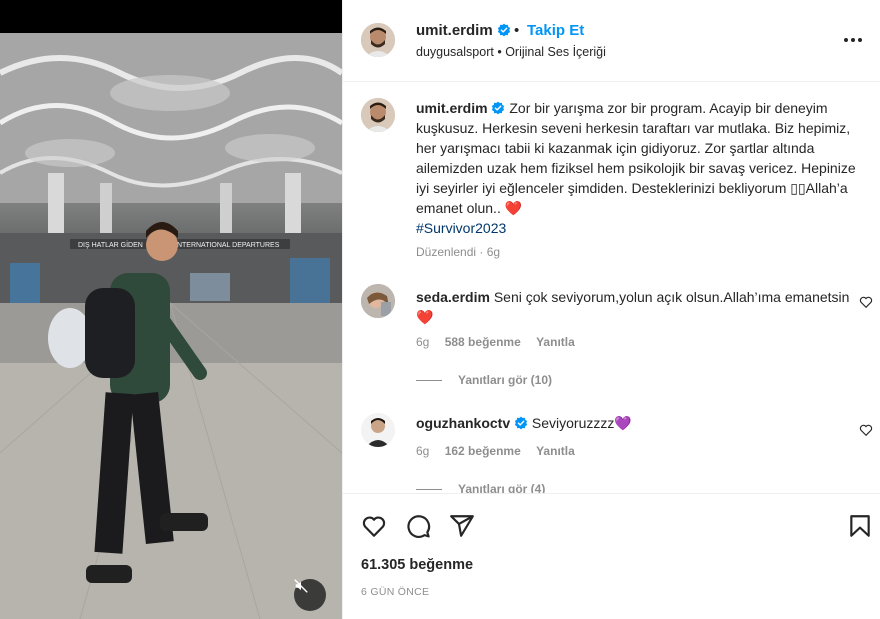 The height and width of the screenshot is (619, 880). I want to click on comment-body: Seviyoruzzzz, so click(573, 423).